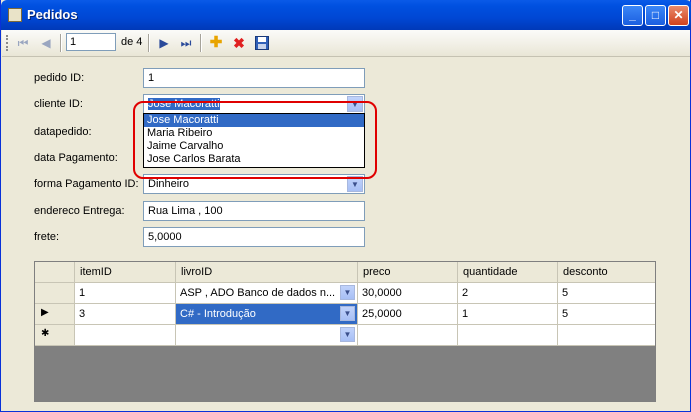 This screenshot has width=691, height=412. Describe the element at coordinates (58, 104) in the screenshot. I see `cliente-id-label: cliente ID:` at that location.